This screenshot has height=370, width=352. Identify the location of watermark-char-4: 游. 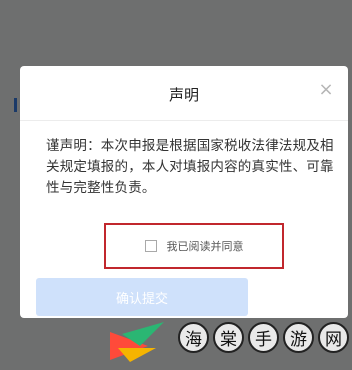
(298, 337).